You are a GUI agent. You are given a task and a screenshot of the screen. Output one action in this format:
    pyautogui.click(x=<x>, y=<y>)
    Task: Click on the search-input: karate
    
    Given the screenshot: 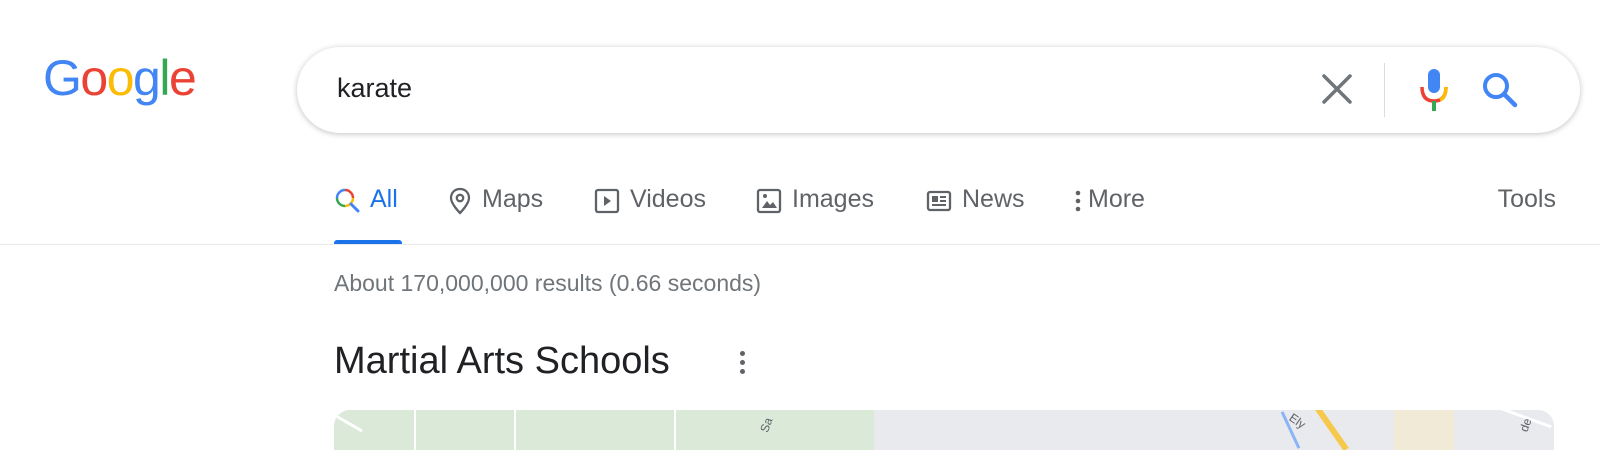 What is the action you would take?
    pyautogui.click(x=374, y=88)
    